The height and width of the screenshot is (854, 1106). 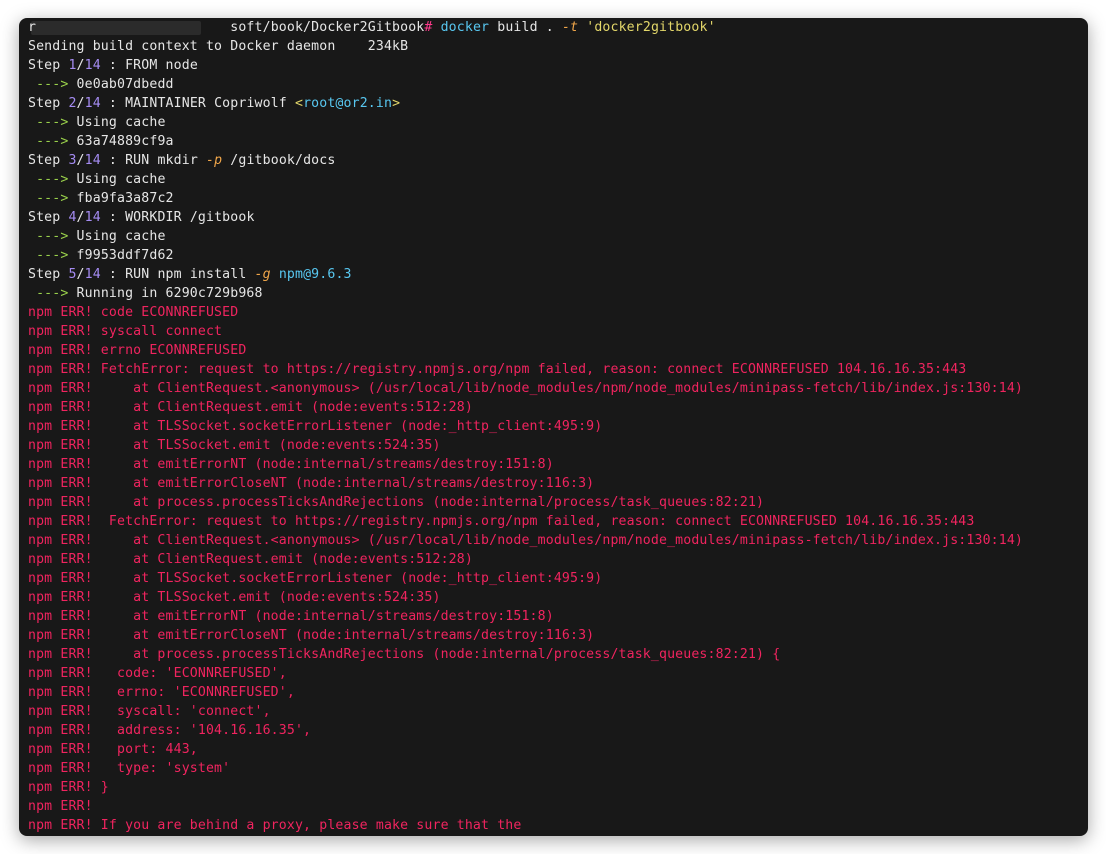 What do you see at coordinates (396, 103) in the screenshot?
I see `output-segment: >` at bounding box center [396, 103].